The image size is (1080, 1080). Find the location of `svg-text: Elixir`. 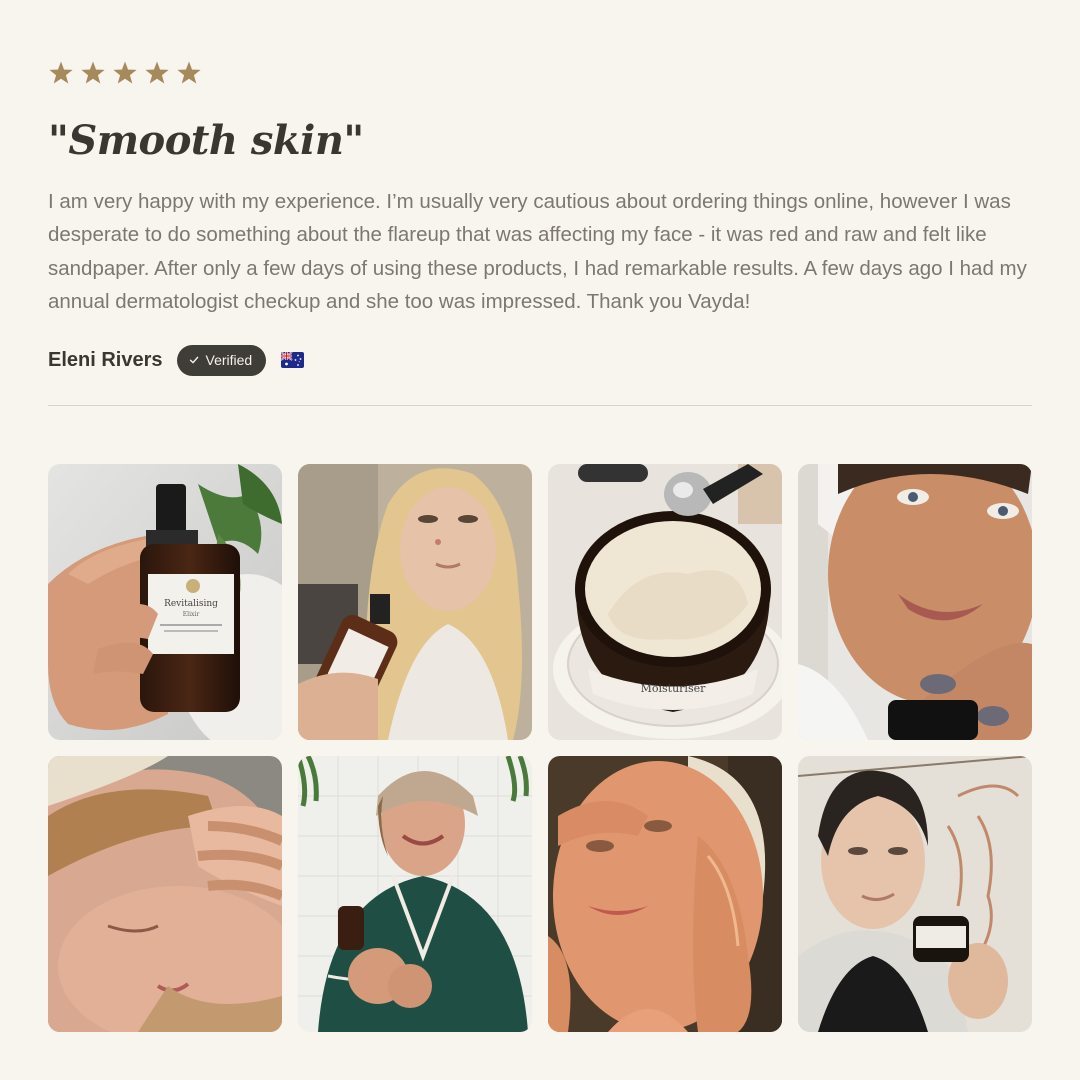

svg-text: Elixir is located at coordinates (191, 614).